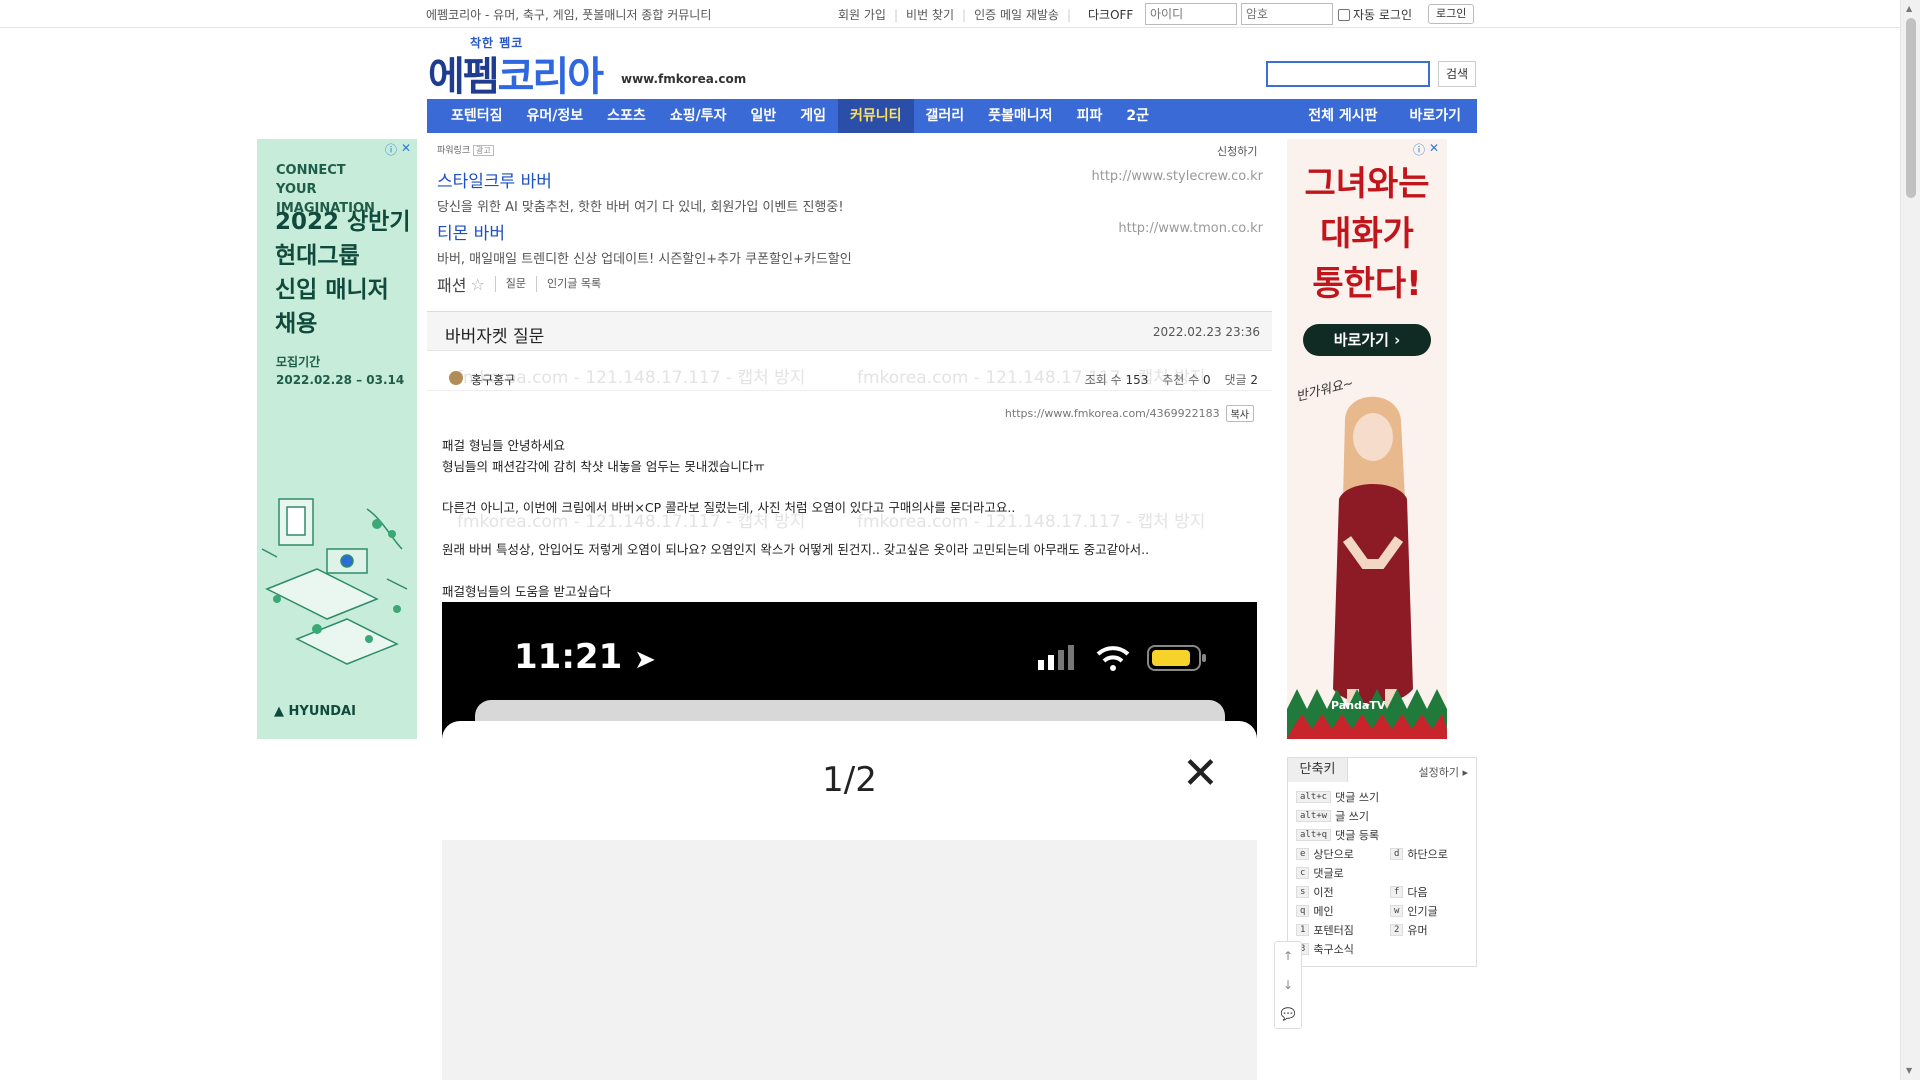 This screenshot has width=1920, height=1080. Describe the element at coordinates (955, 15) in the screenshot. I see `account-links: 회원 가입 | 비번 찾기 | 인증 메일 재발송 |` at that location.